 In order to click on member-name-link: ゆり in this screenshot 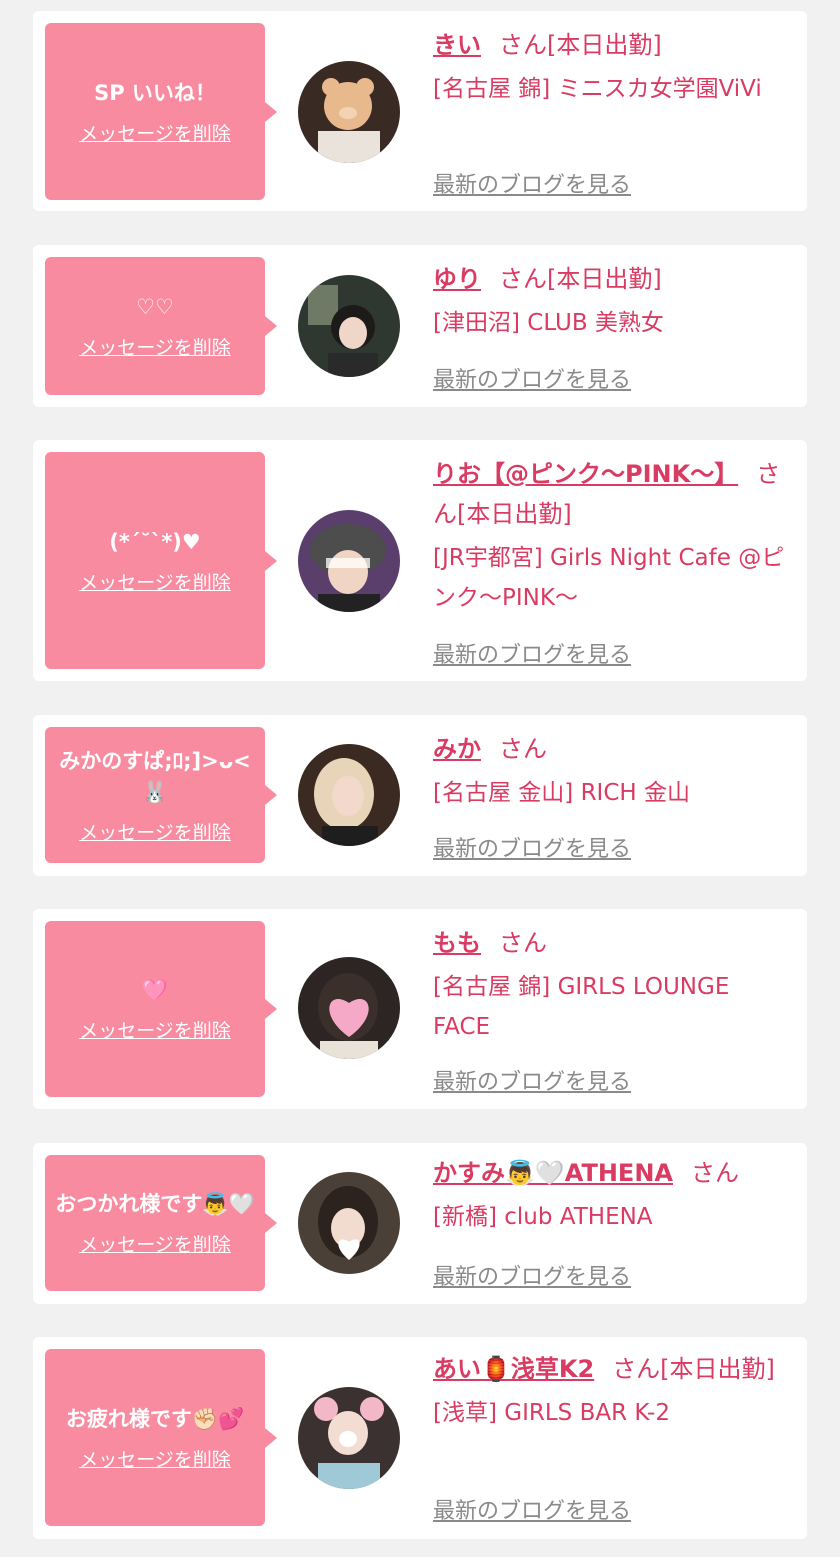, I will do `click(457, 279)`.